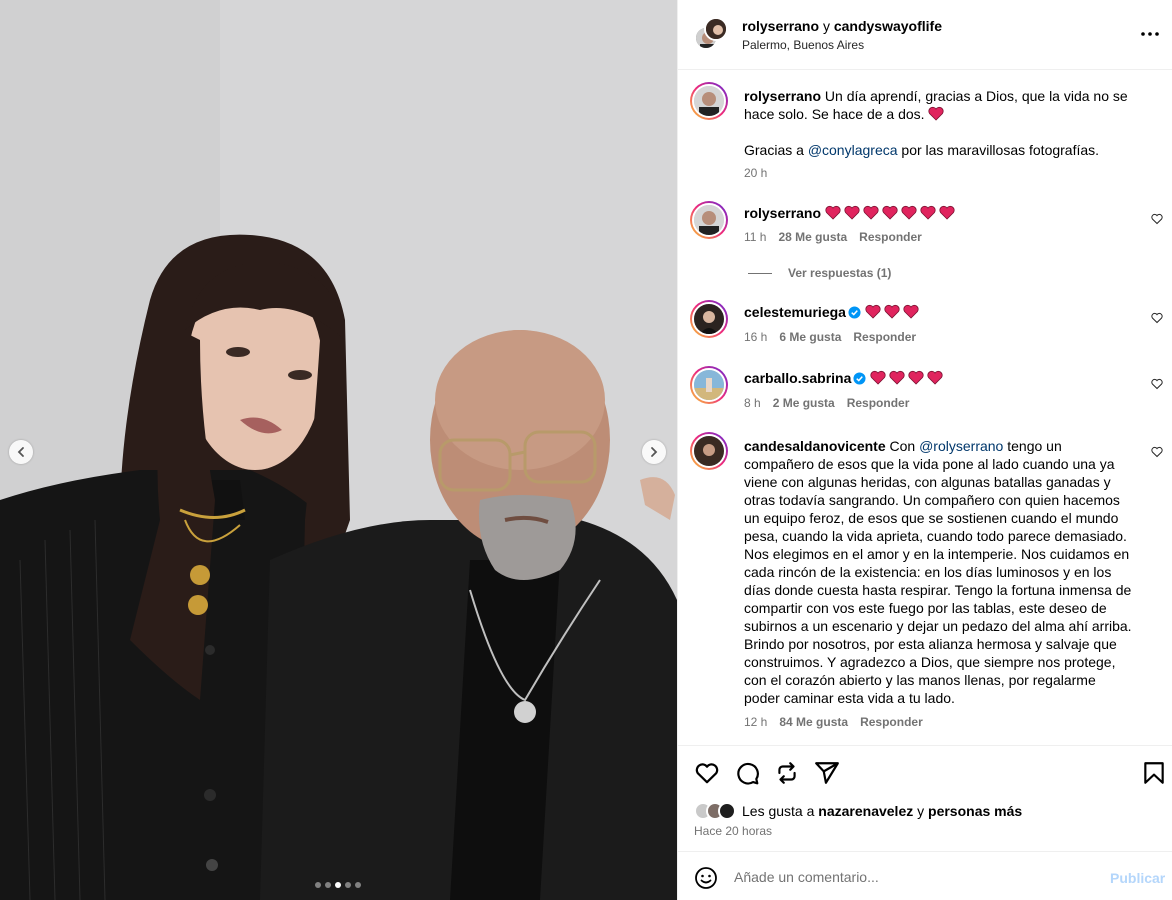 The image size is (1172, 900). Describe the element at coordinates (782, 213) in the screenshot. I see `comment-username: rolyserrano` at that location.